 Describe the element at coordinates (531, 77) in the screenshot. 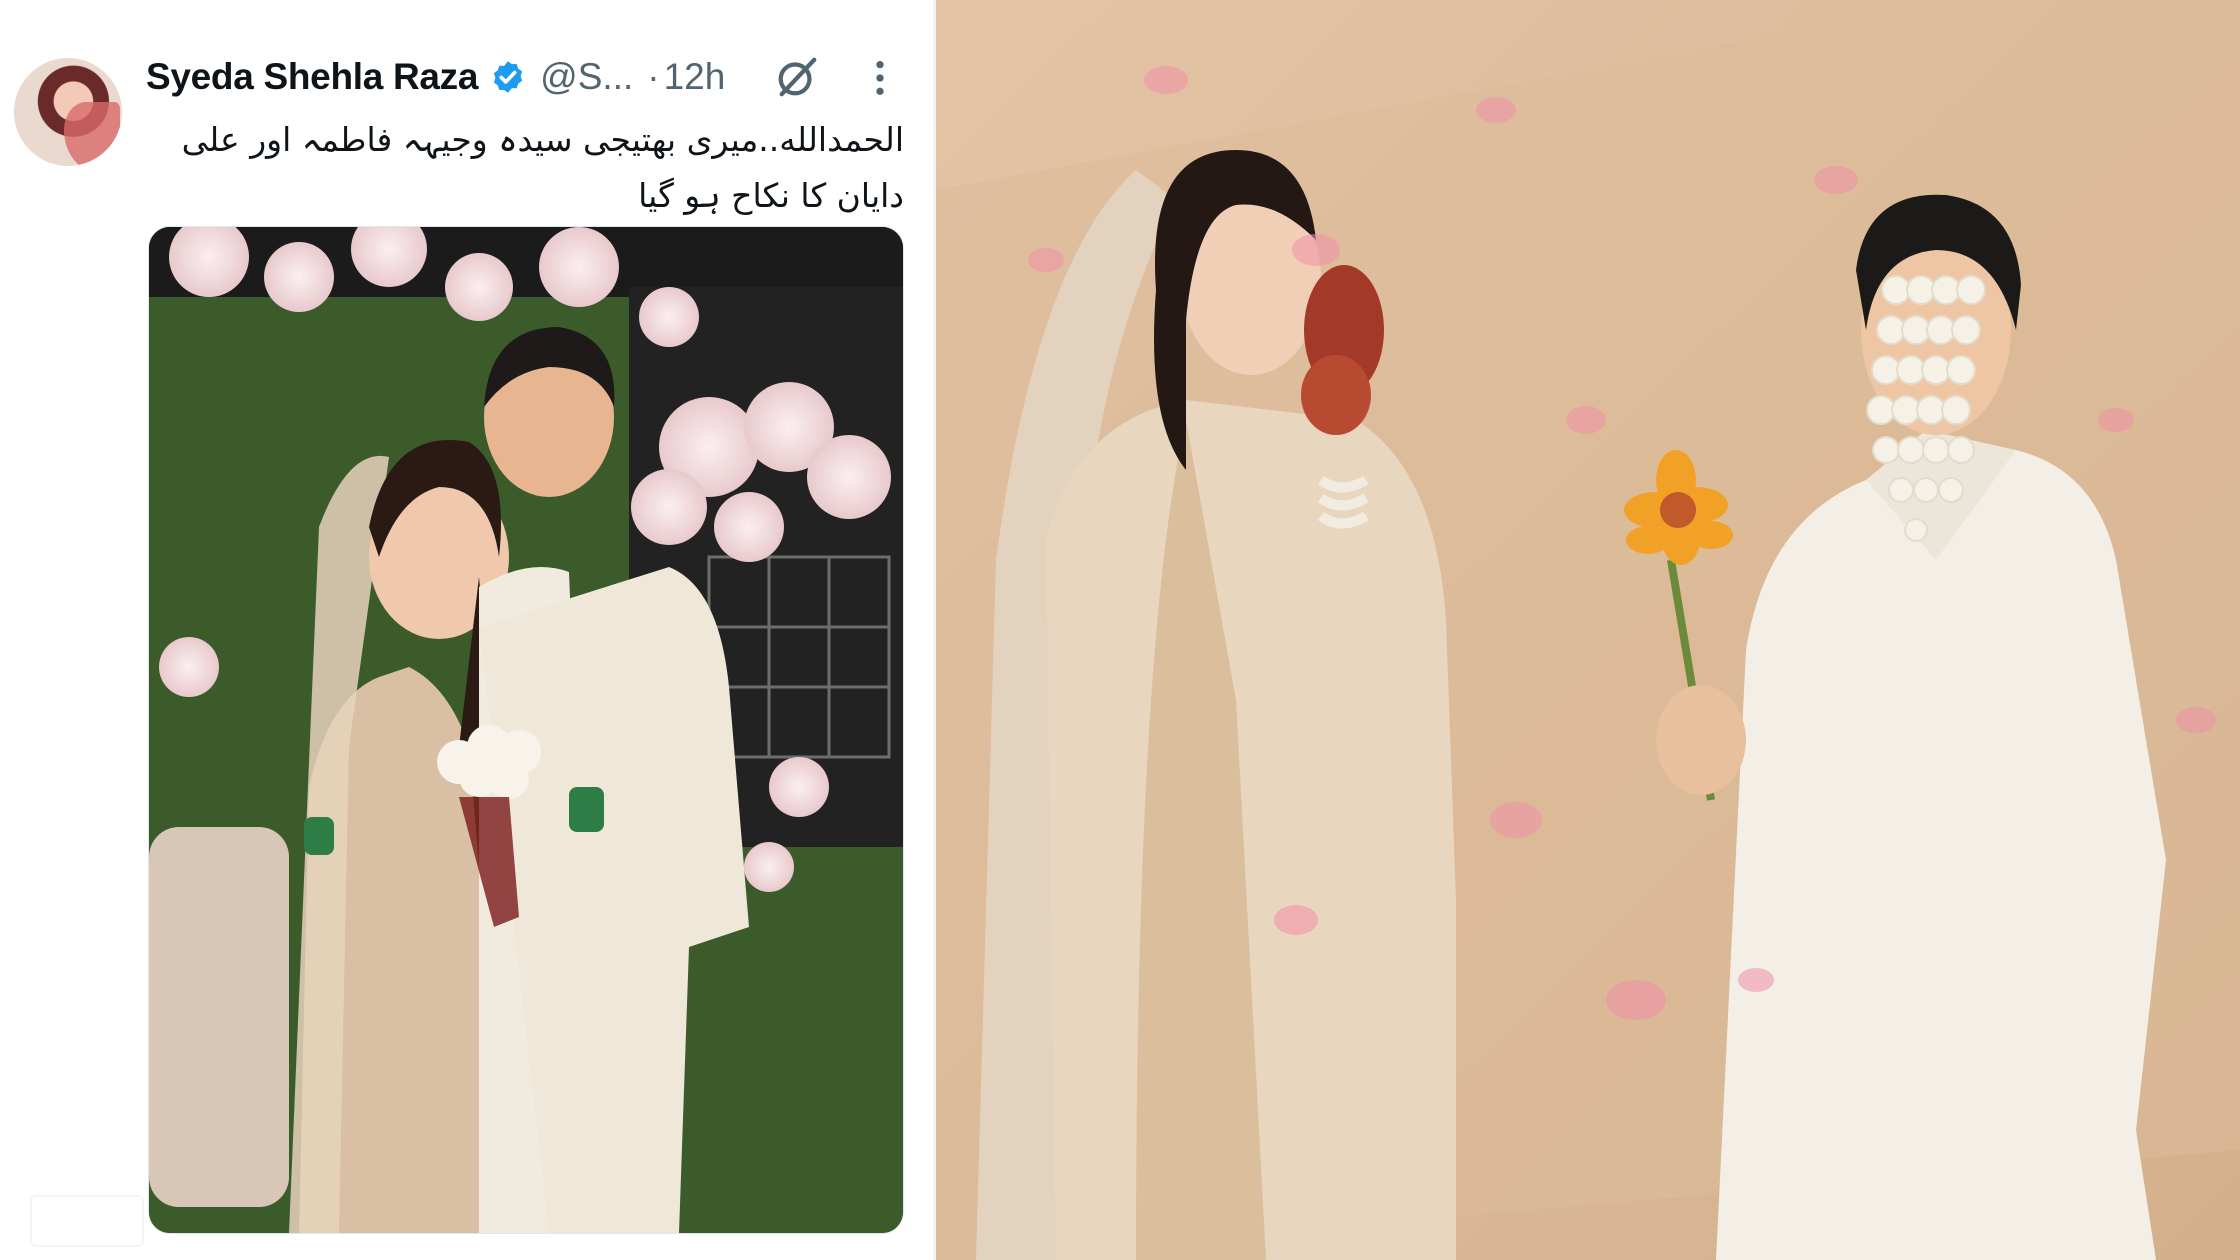

I see `tweet-header: Syeda Shehla Raza @S... · 12h` at that location.